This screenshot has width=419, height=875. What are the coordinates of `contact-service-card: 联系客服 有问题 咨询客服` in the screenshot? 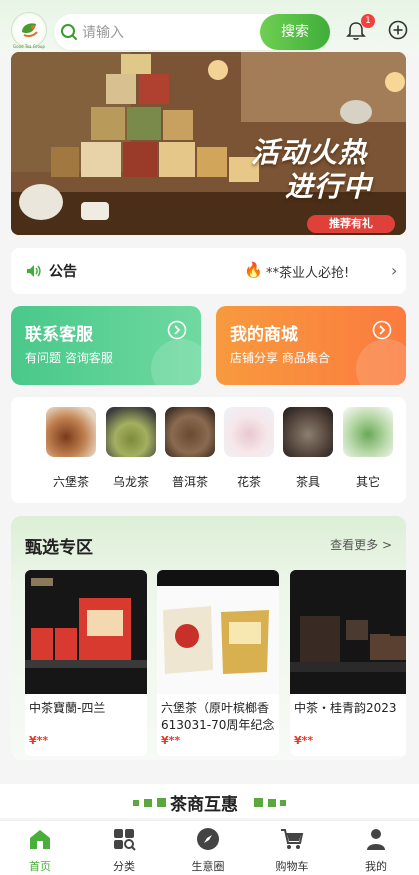 It's located at (106, 345).